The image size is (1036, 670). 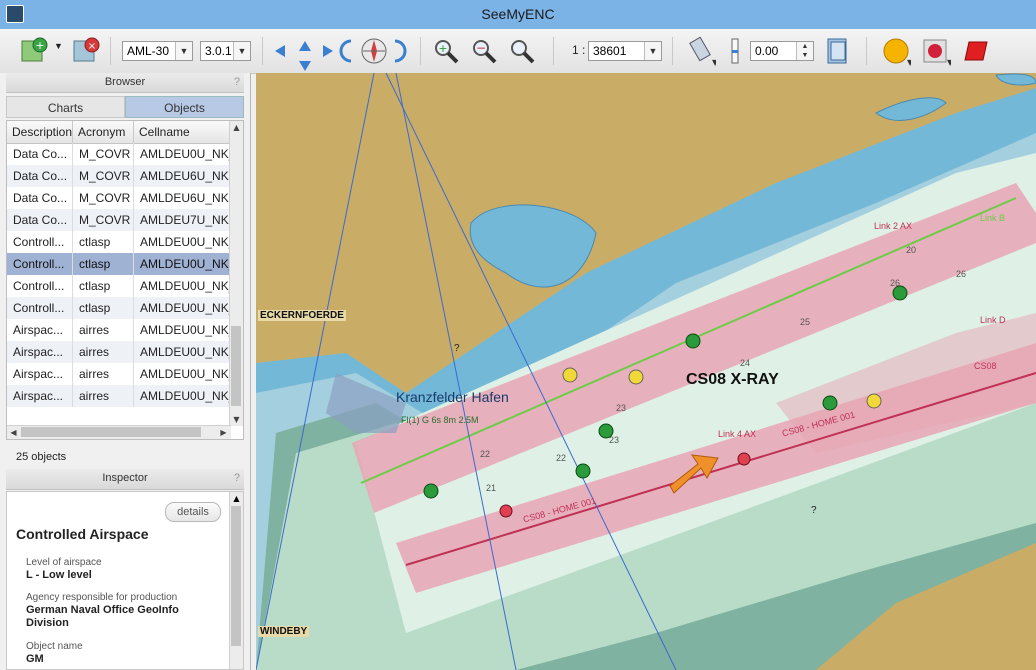 I want to click on details-button: details, so click(x=193, y=512).